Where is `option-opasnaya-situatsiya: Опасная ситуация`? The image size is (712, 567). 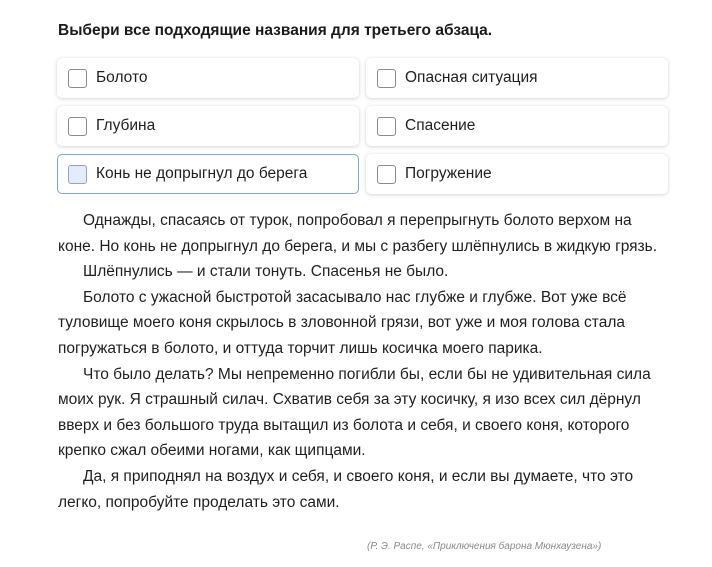 option-opasnaya-situatsiya: Опасная ситуация is located at coordinates (517, 78).